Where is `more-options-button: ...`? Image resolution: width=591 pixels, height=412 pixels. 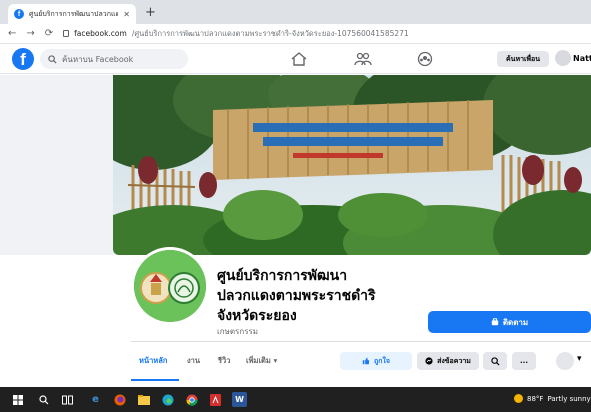
more-options-button: ... is located at coordinates (524, 361).